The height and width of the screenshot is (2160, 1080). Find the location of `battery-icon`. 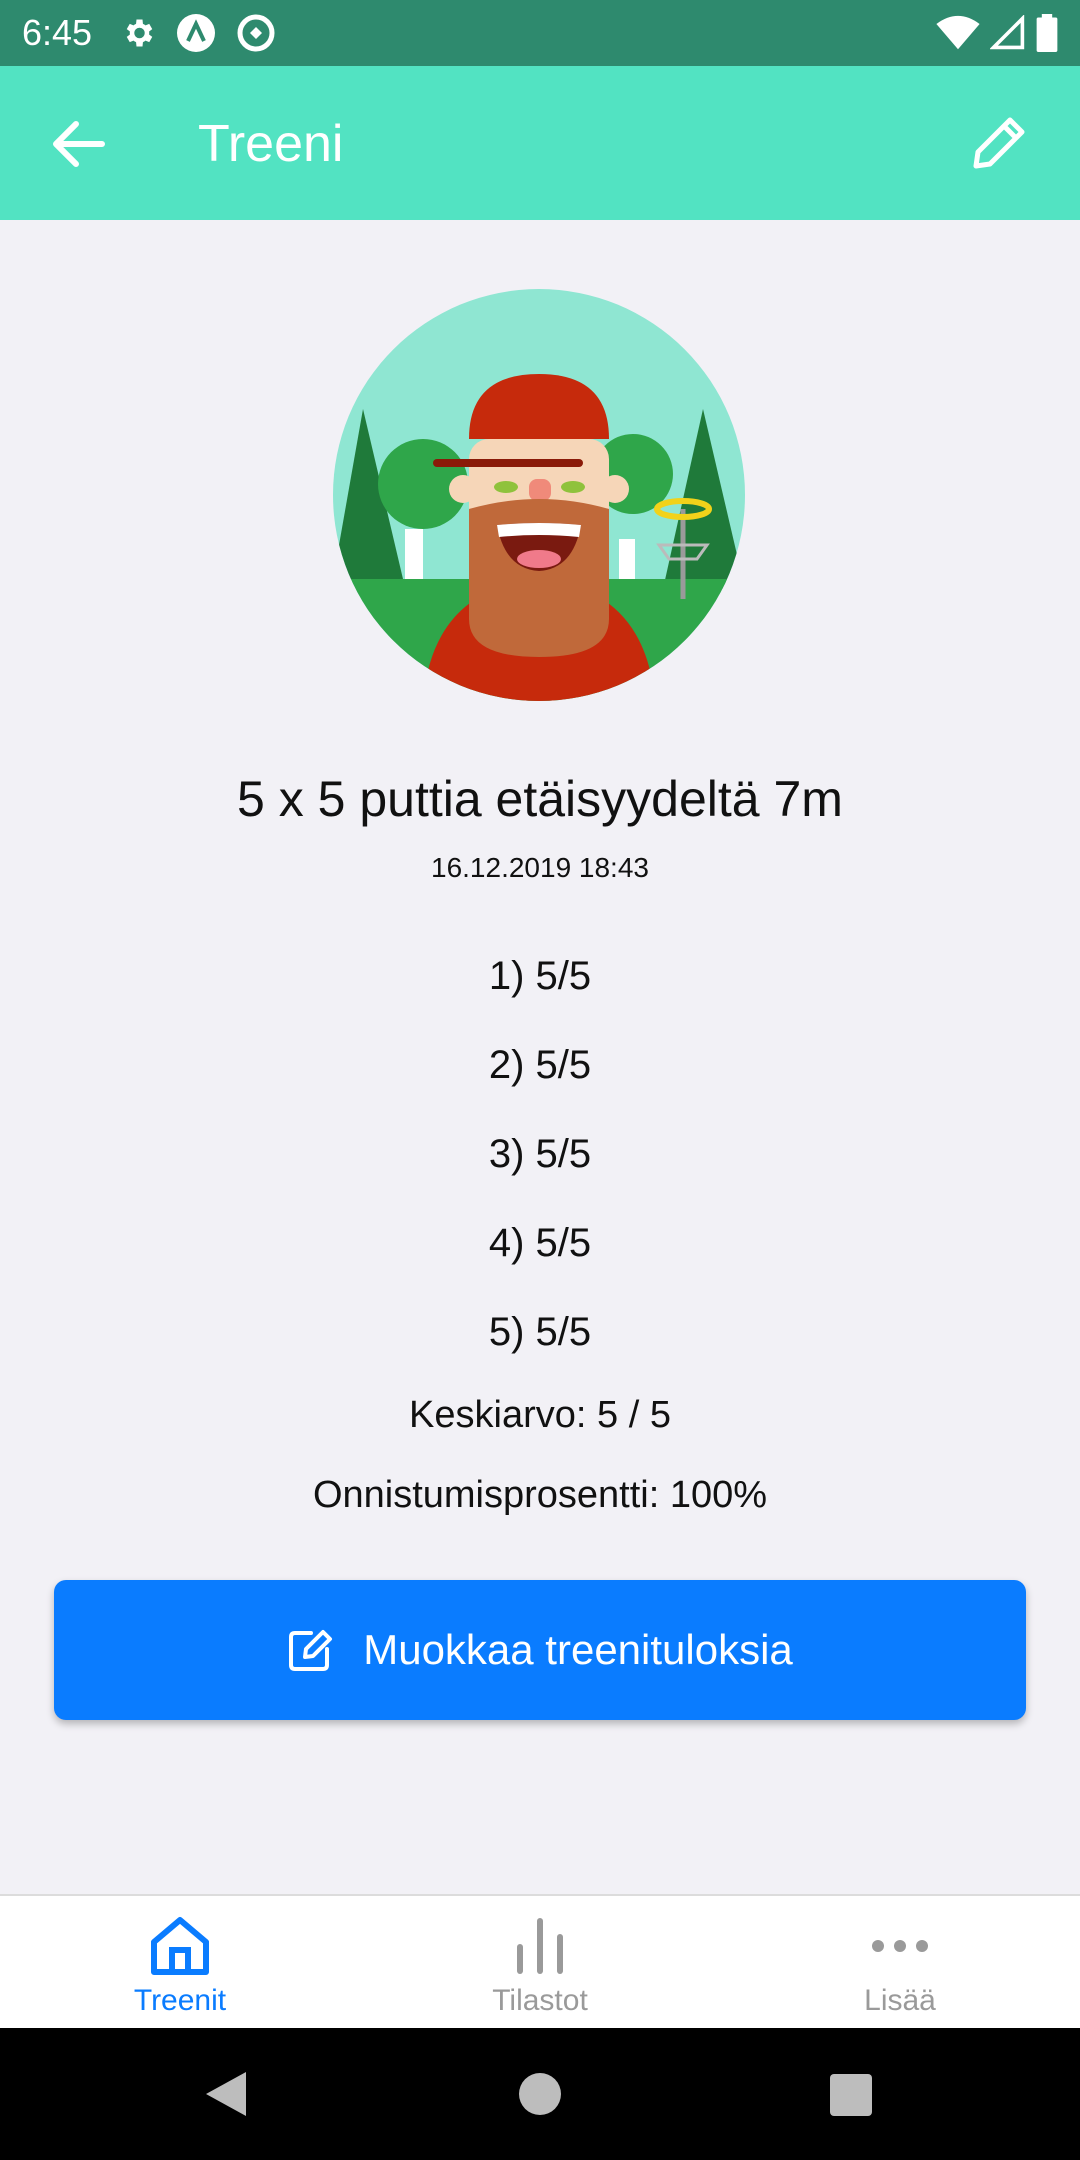

battery-icon is located at coordinates (1047, 33).